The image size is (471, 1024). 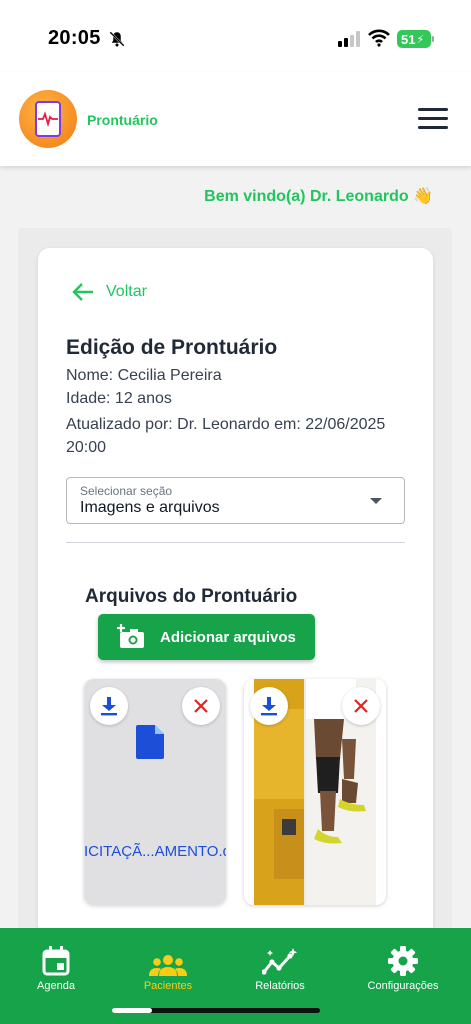 What do you see at coordinates (403, 986) in the screenshot?
I see `nav-label: Configurações` at bounding box center [403, 986].